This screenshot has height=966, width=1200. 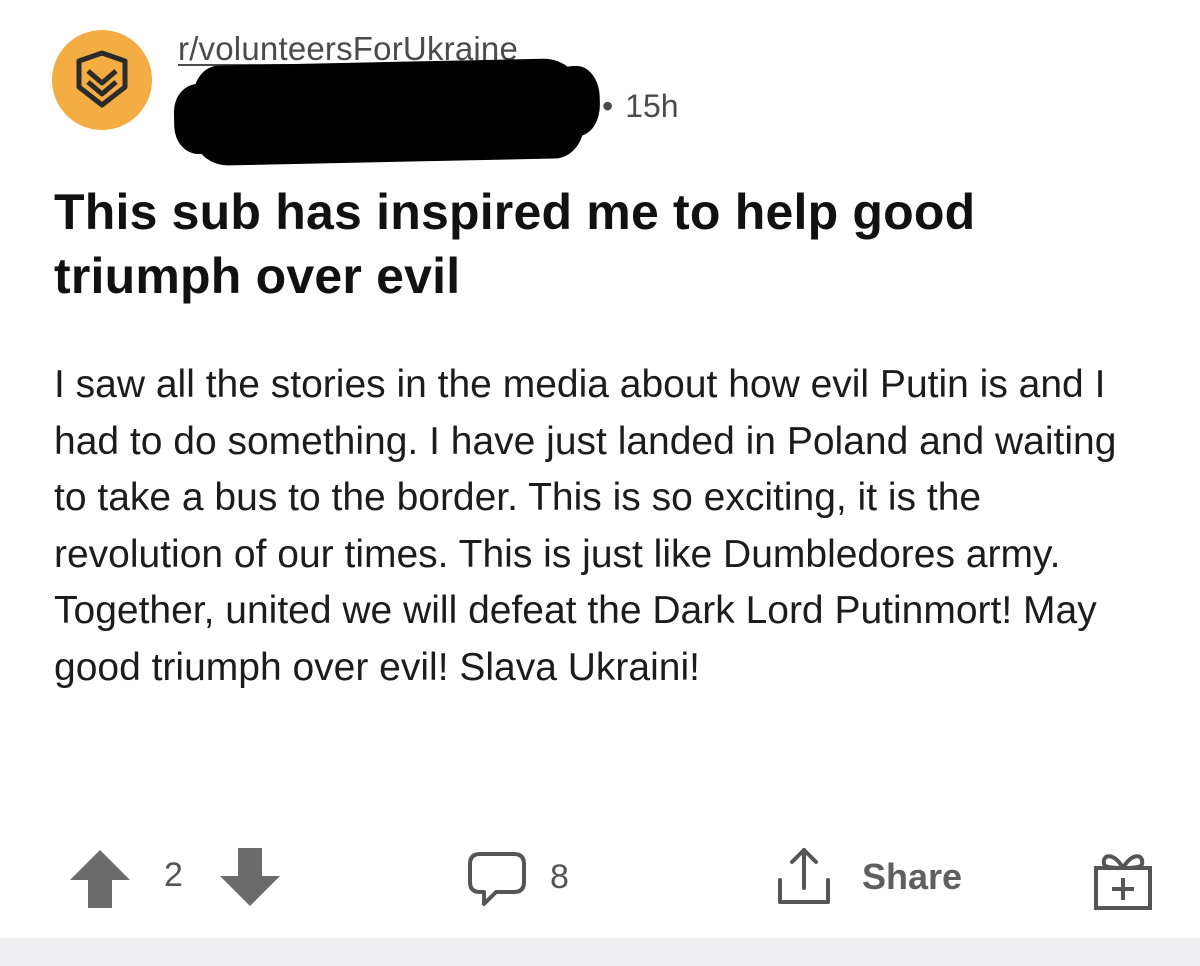 I want to click on chevron-badge-icon, so click(x=102, y=79).